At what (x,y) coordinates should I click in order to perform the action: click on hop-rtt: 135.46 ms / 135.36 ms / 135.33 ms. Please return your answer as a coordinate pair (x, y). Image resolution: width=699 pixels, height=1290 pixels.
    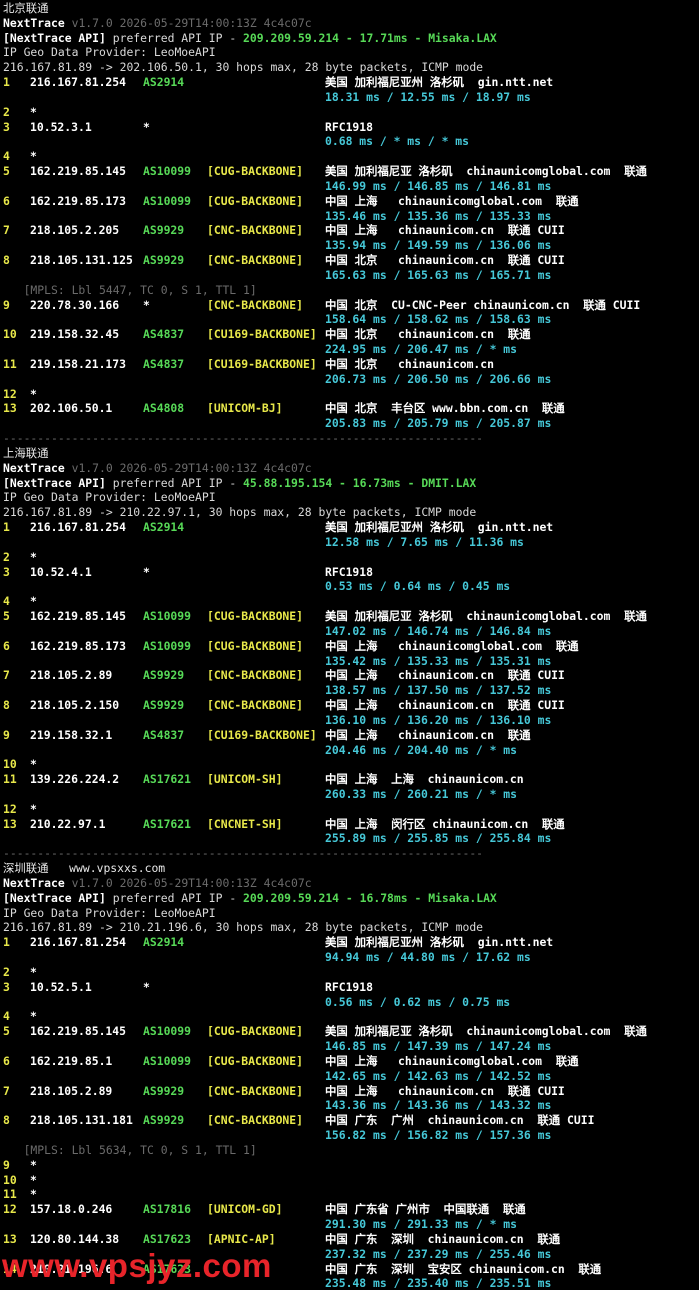
    Looking at the image, I should click on (438, 216).